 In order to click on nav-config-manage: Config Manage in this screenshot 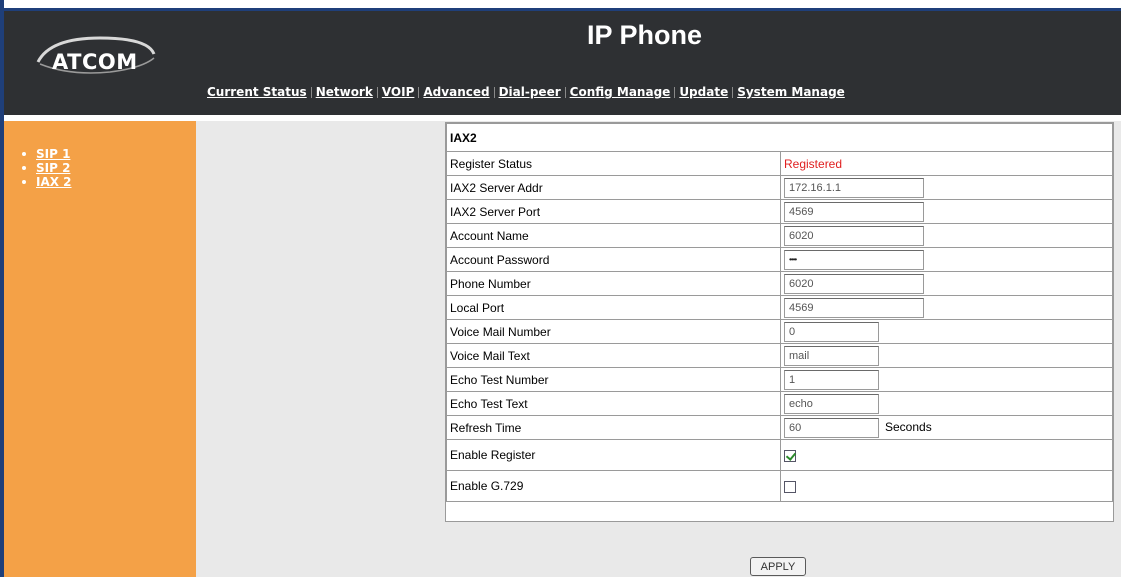, I will do `click(620, 92)`.